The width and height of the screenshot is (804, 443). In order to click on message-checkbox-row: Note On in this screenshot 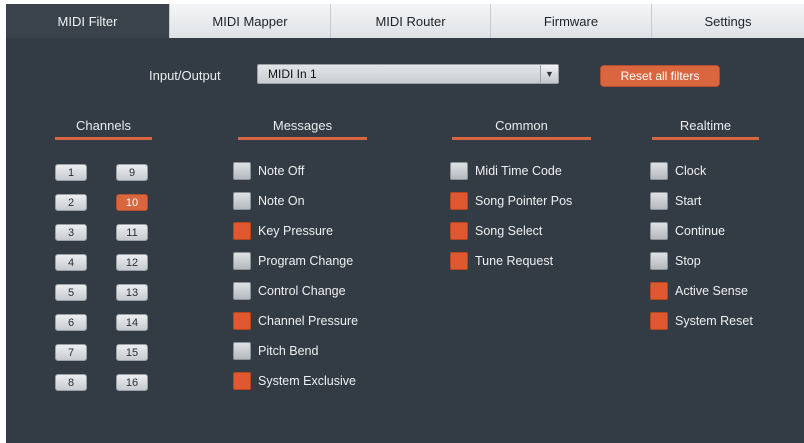, I will do `click(269, 201)`.